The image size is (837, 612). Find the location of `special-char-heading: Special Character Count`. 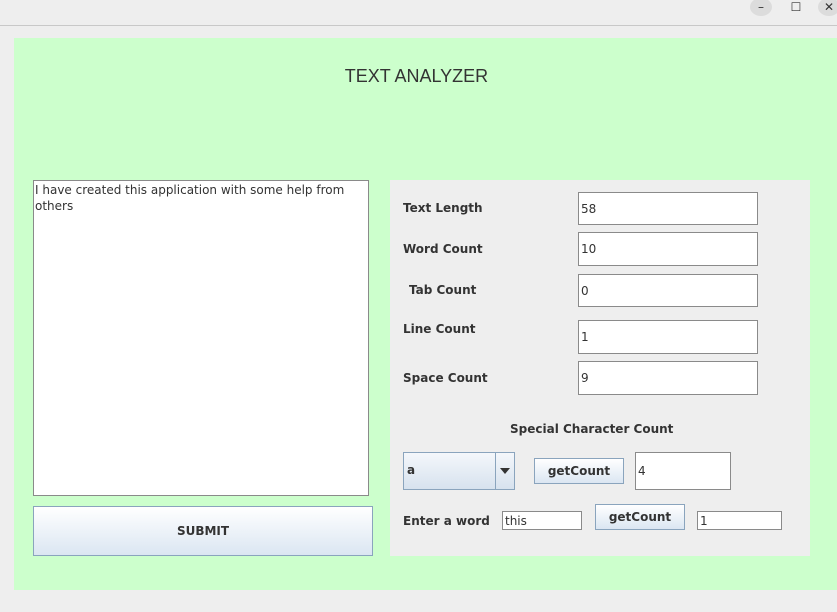

special-char-heading: Special Character Count is located at coordinates (592, 429).